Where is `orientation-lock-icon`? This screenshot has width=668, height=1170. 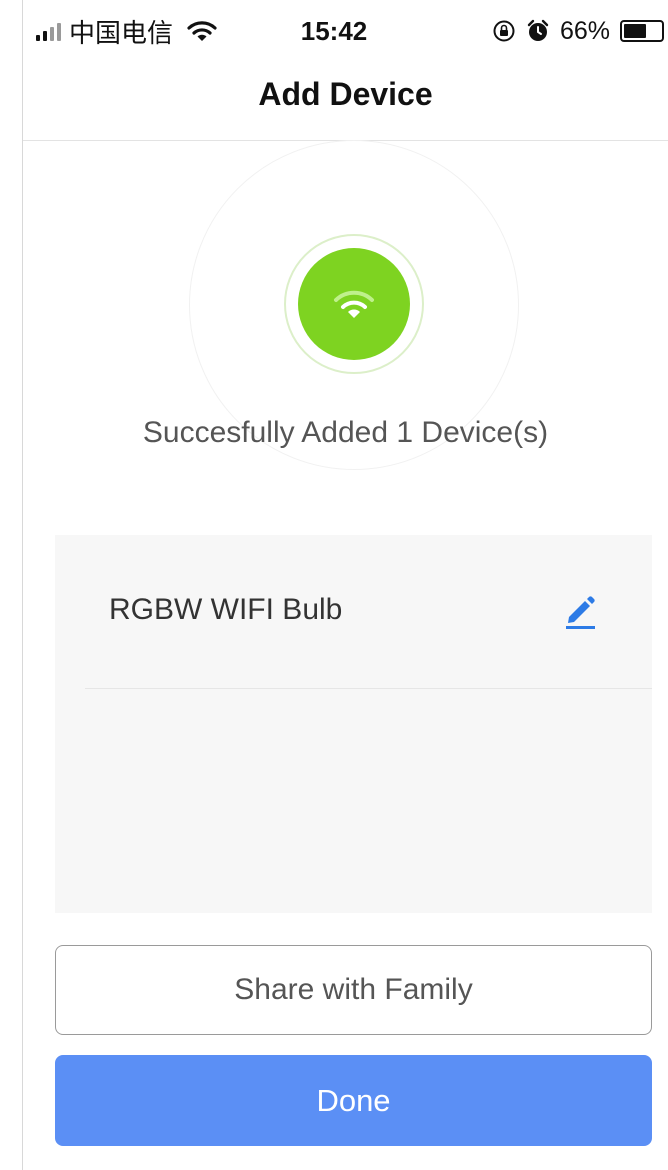 orientation-lock-icon is located at coordinates (504, 31).